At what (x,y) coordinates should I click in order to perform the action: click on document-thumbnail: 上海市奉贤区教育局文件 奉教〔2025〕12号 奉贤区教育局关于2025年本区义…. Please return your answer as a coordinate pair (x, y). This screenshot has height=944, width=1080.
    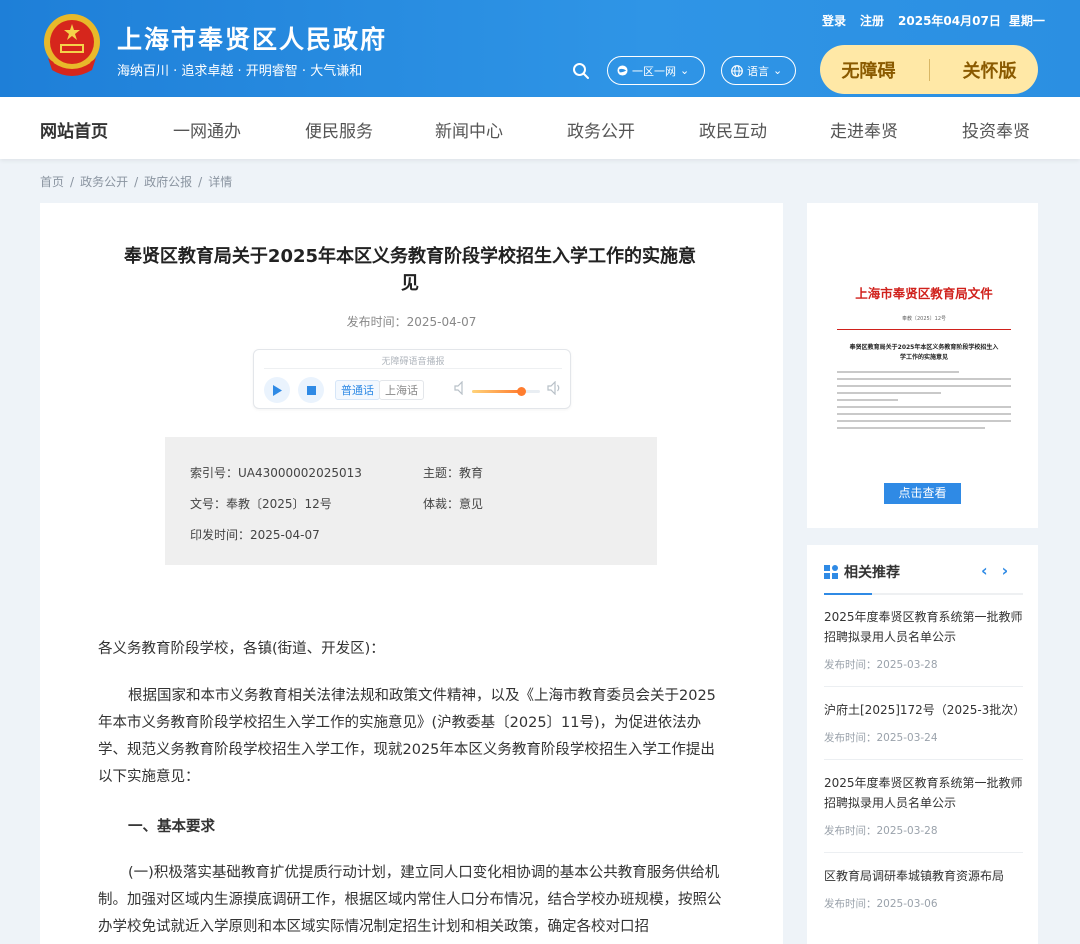
    Looking at the image, I should click on (924, 378).